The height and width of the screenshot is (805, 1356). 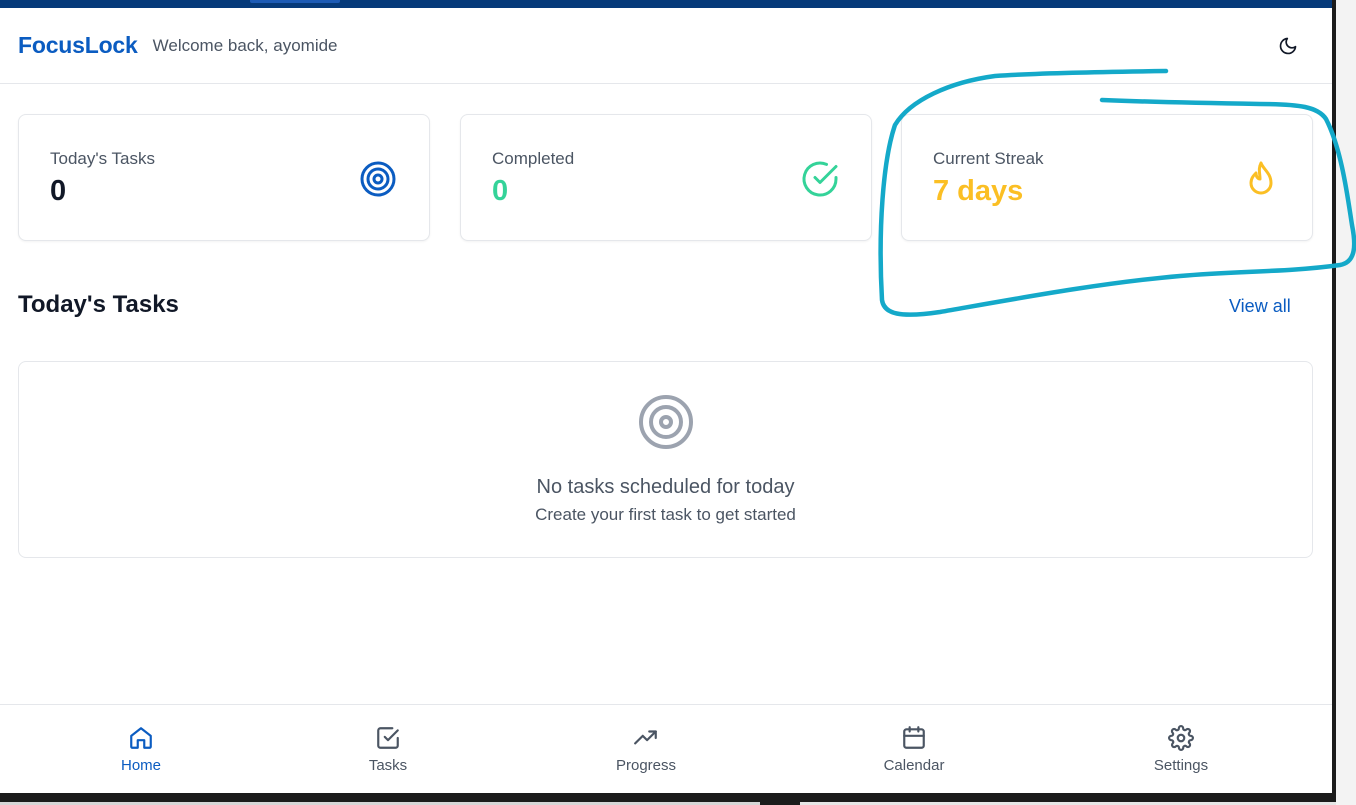 What do you see at coordinates (645, 737) in the screenshot?
I see `trending-up-icon` at bounding box center [645, 737].